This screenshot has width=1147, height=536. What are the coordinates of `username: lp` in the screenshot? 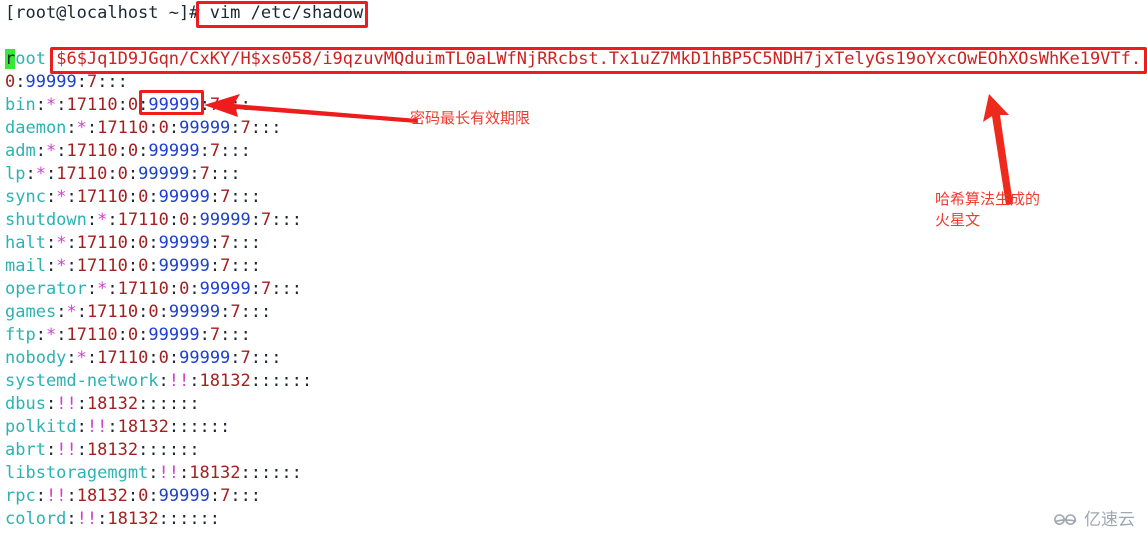 It's located at (15, 174).